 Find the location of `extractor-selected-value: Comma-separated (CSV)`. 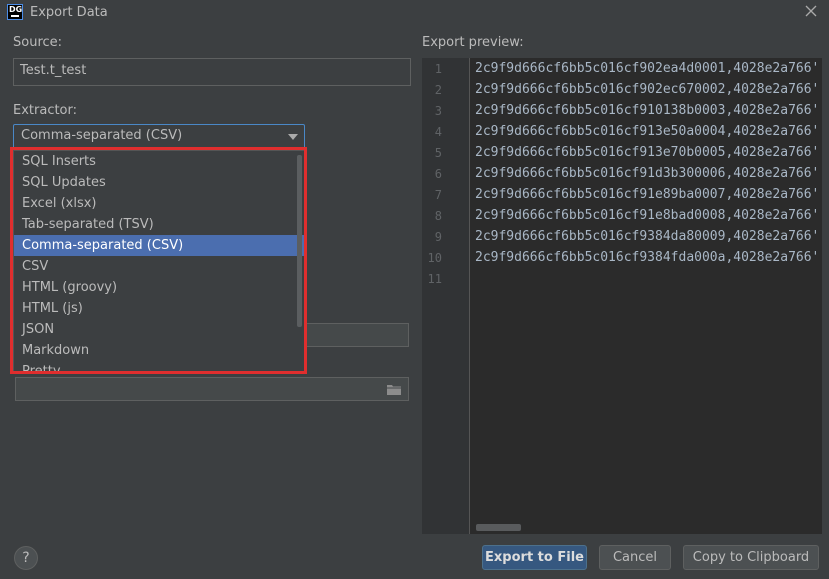

extractor-selected-value: Comma-separated (CSV) is located at coordinates (102, 135).